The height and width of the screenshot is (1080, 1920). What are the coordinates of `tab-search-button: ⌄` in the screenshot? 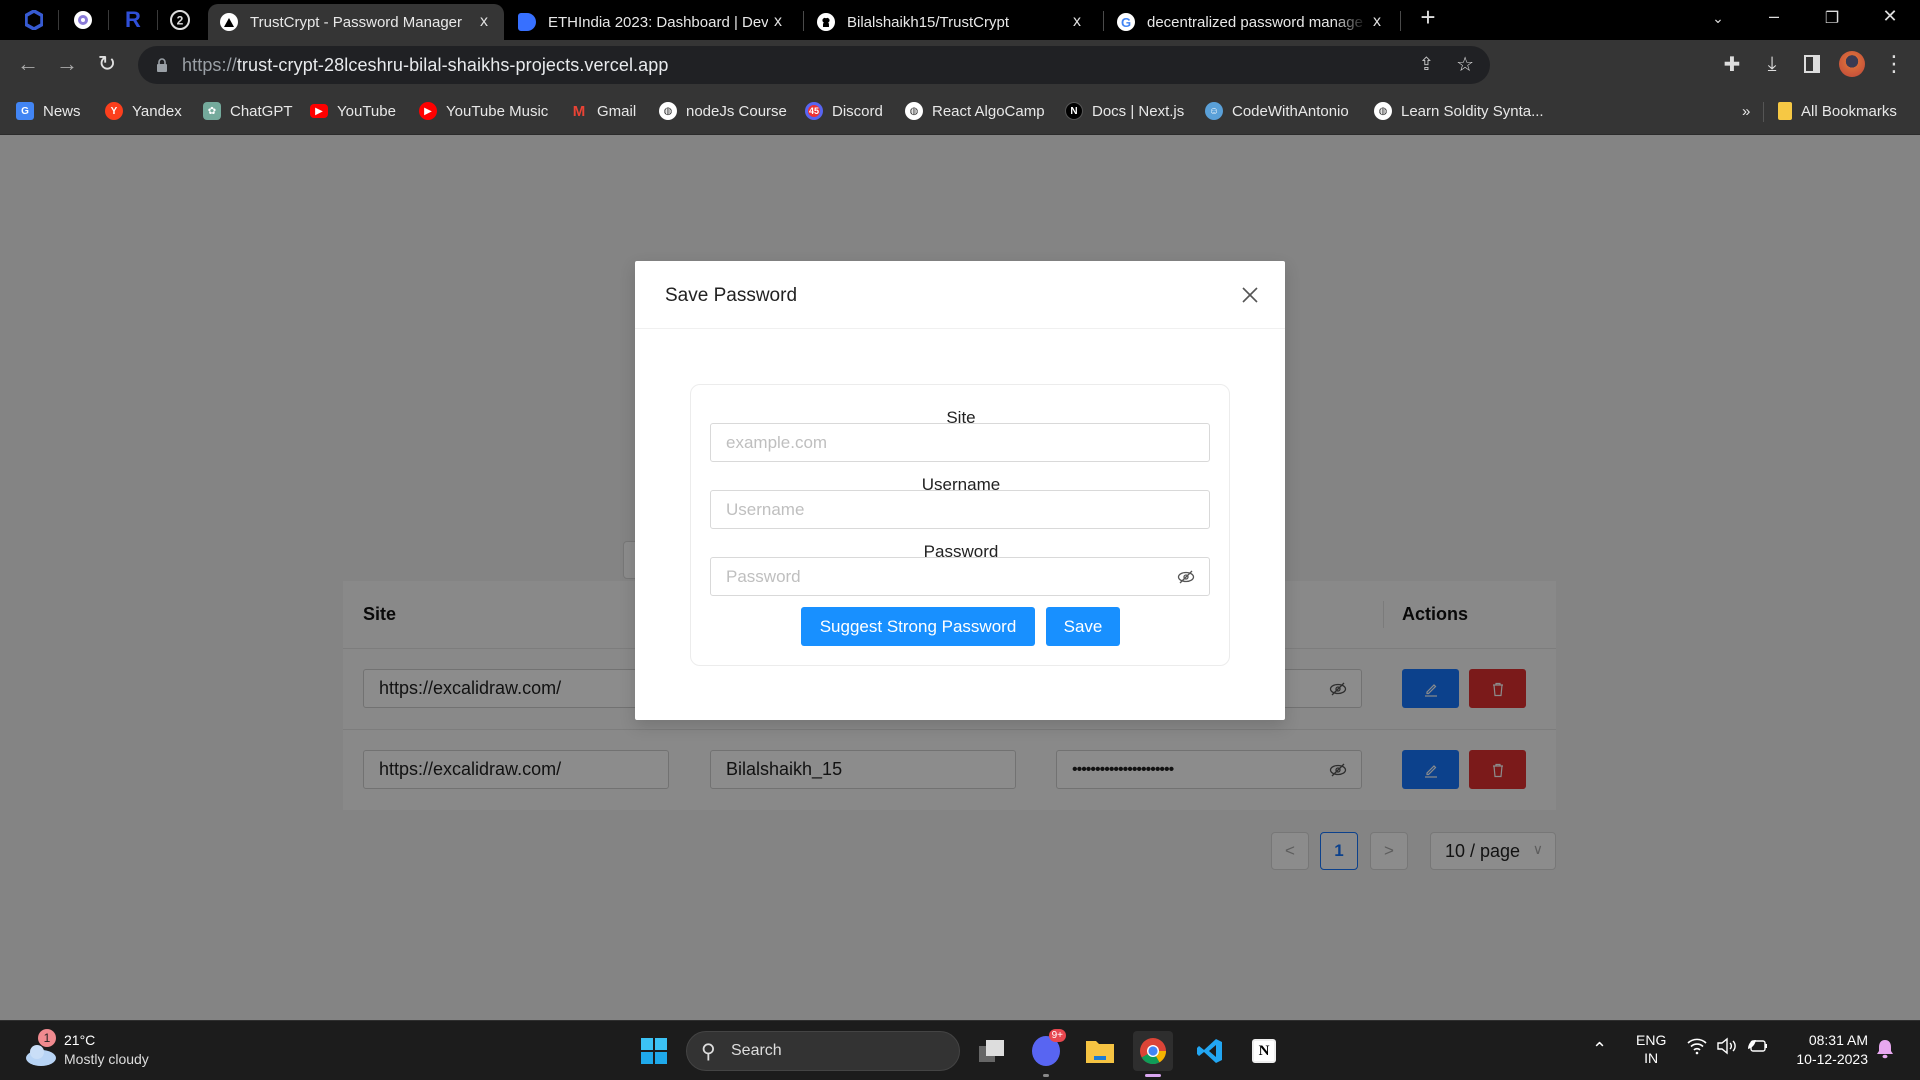 It's located at (1718, 18).